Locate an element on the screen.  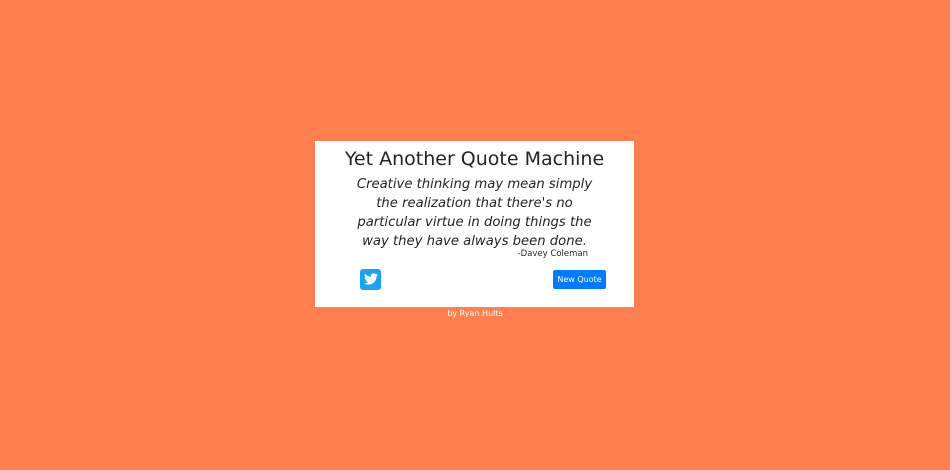
new-quote-button: New Quote is located at coordinates (579, 279).